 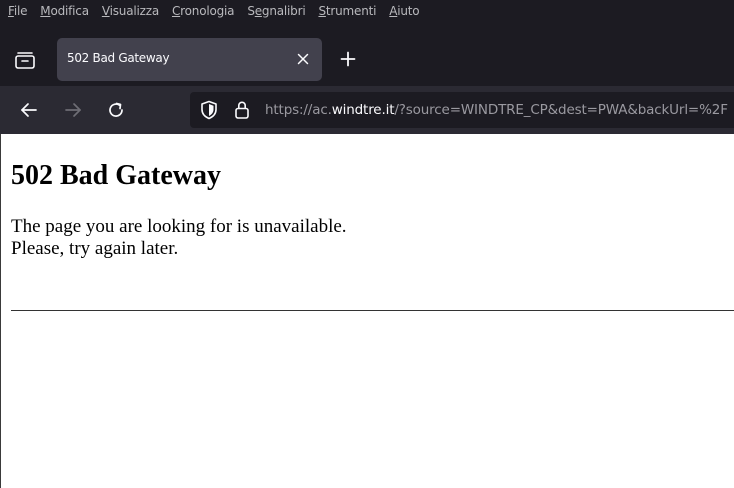 I want to click on lock-icon, so click(x=242, y=110).